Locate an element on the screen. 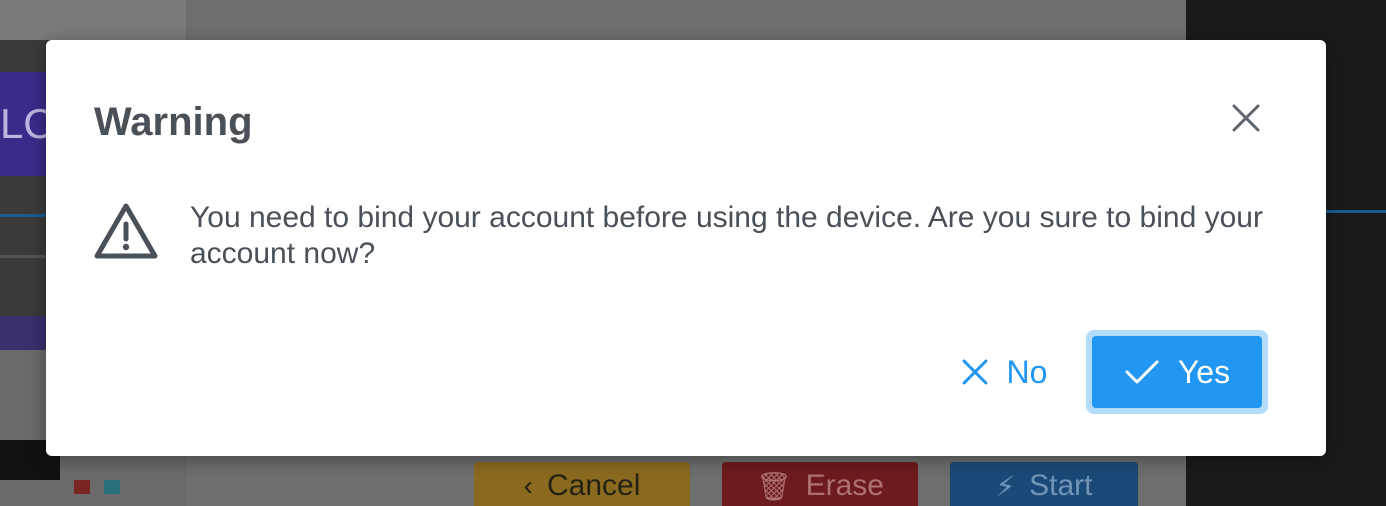 The image size is (1386, 506). background-cancel-button: ‹ Cancel is located at coordinates (582, 484).